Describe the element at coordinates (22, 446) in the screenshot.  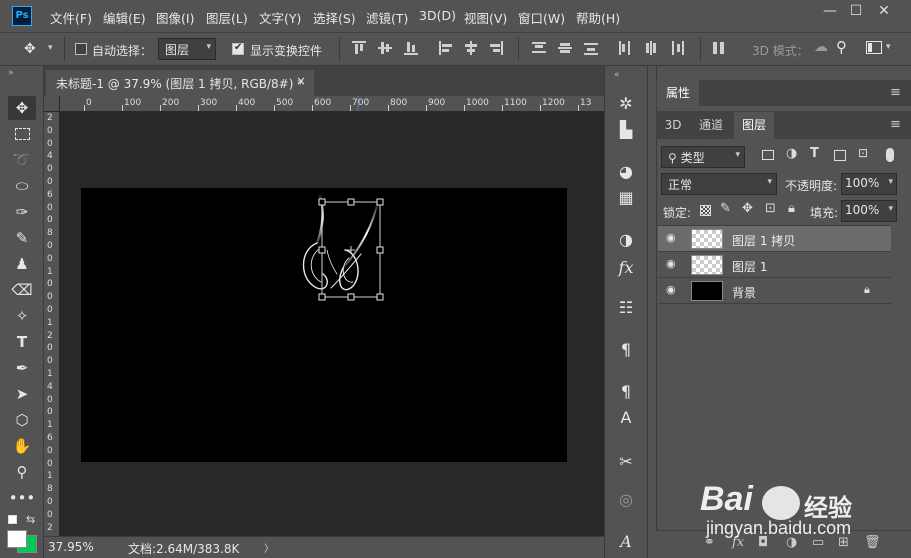
I see `hand-tool-icon: ✋` at that location.